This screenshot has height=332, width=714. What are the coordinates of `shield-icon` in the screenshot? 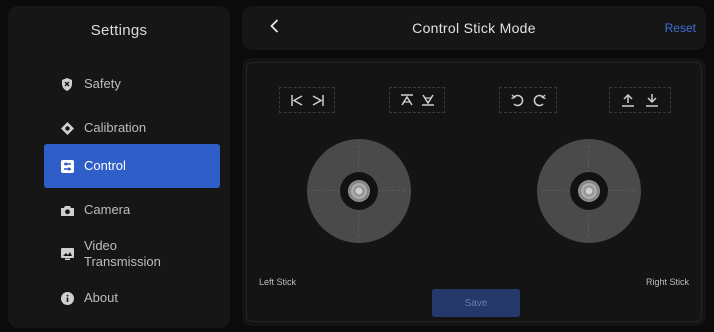 It's located at (67, 84).